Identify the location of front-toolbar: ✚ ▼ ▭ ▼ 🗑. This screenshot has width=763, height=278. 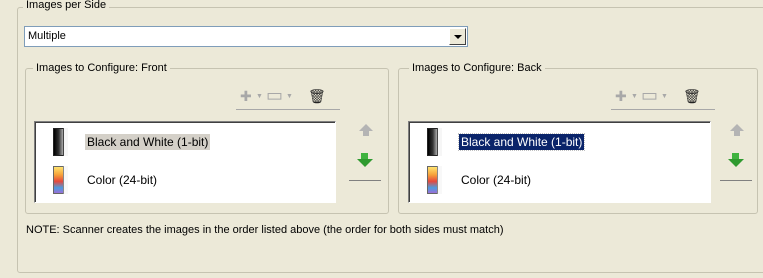
(288, 98).